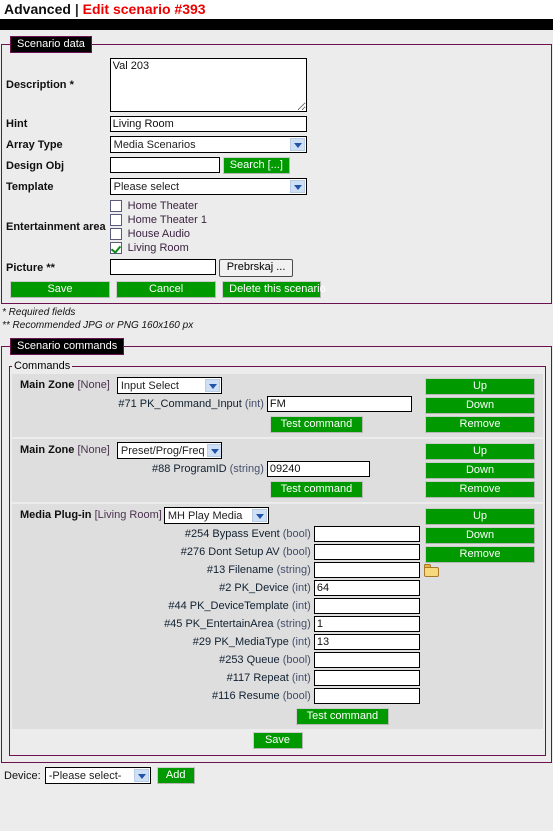  Describe the element at coordinates (239, 552) in the screenshot. I see `parameter-label: #276 Dont Setup AV (bool)` at that location.